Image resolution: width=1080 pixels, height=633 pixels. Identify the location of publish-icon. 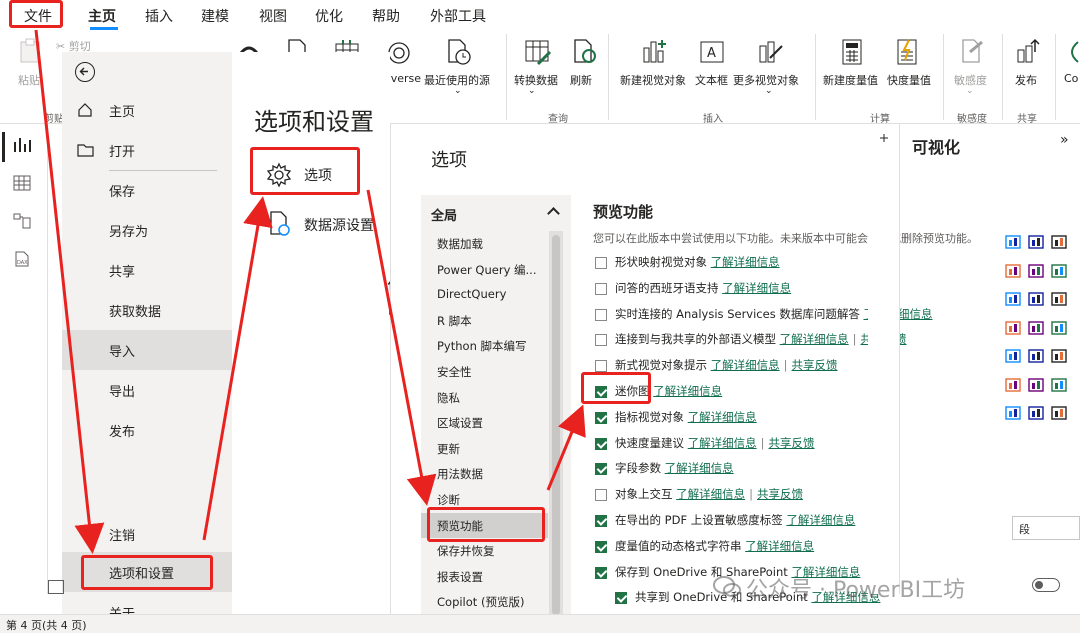
(1027, 52).